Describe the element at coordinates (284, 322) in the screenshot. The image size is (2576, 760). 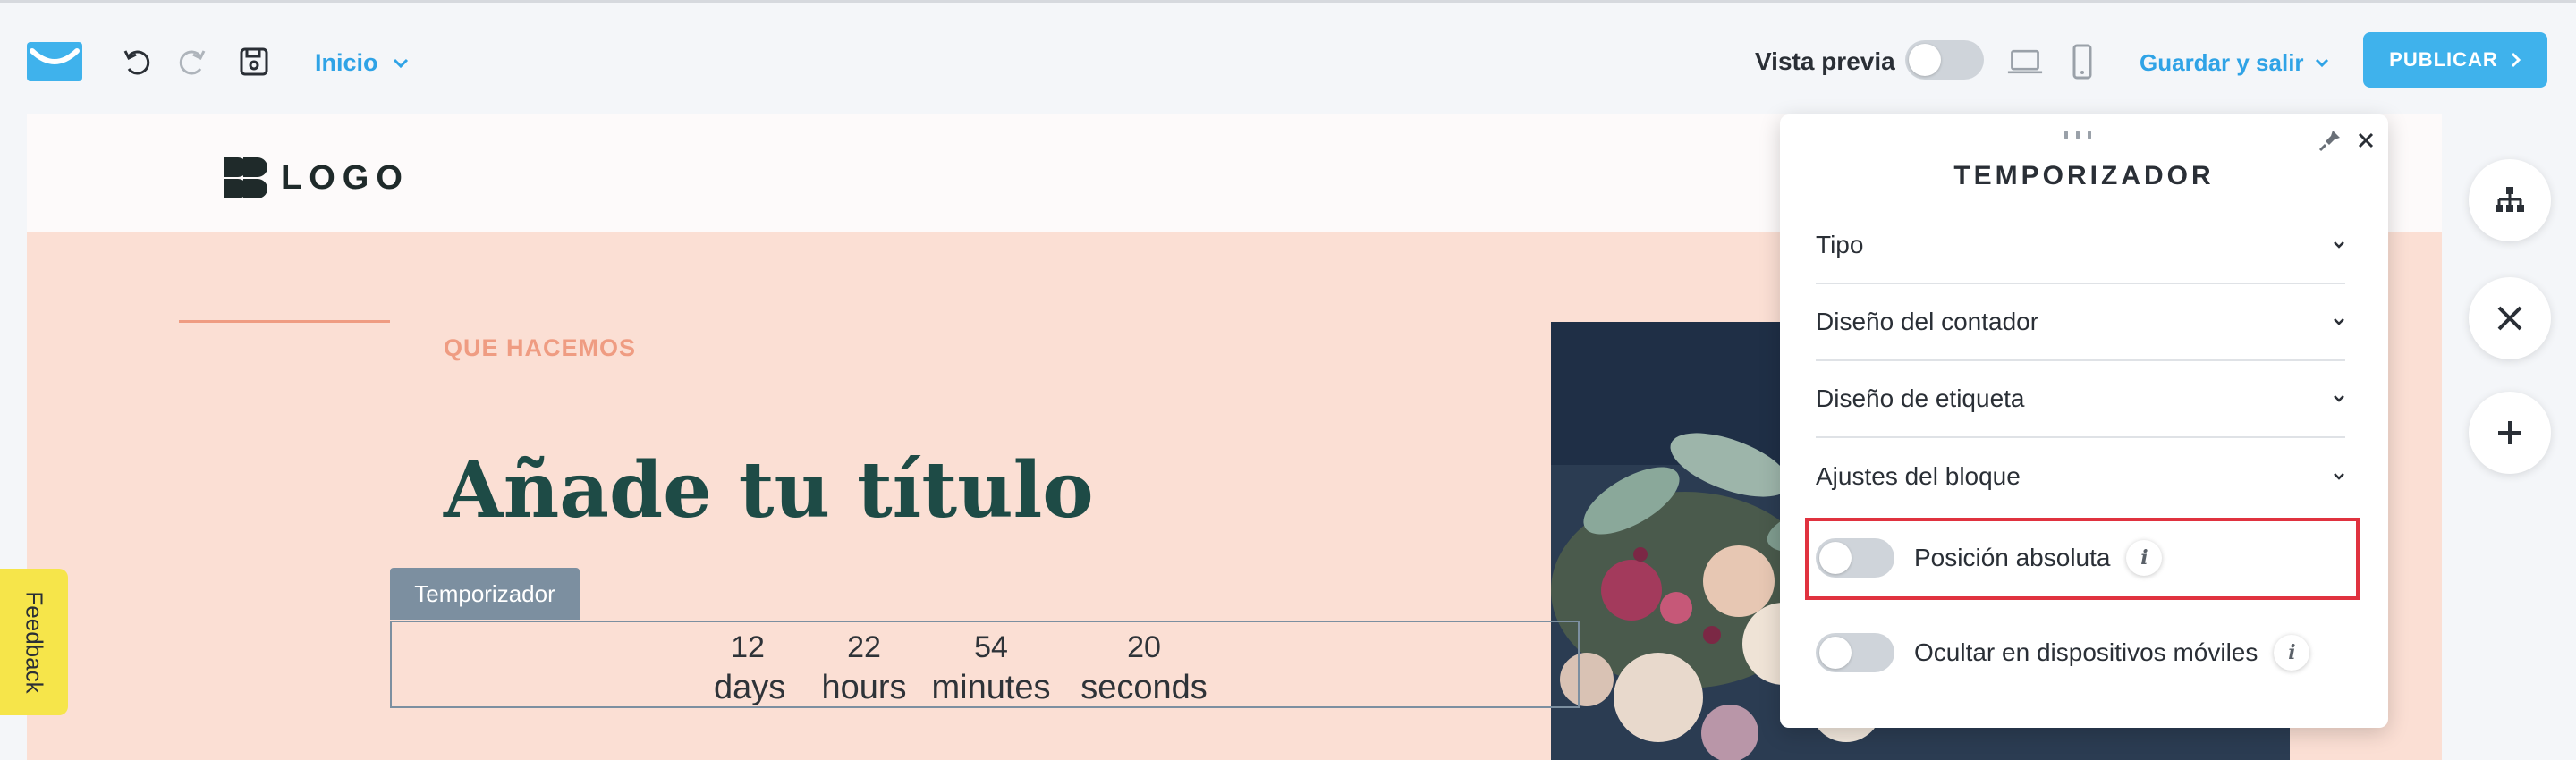
I see `accent-divider` at that location.